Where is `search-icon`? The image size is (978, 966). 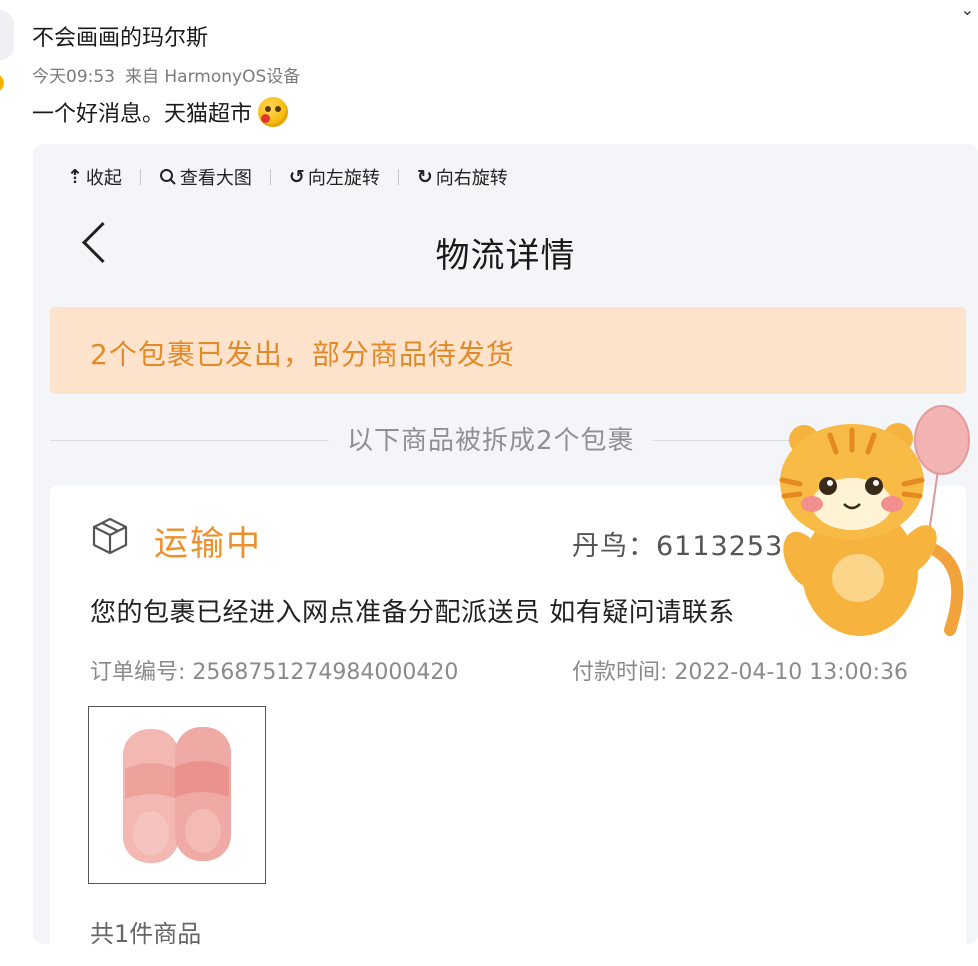 search-icon is located at coordinates (167, 177).